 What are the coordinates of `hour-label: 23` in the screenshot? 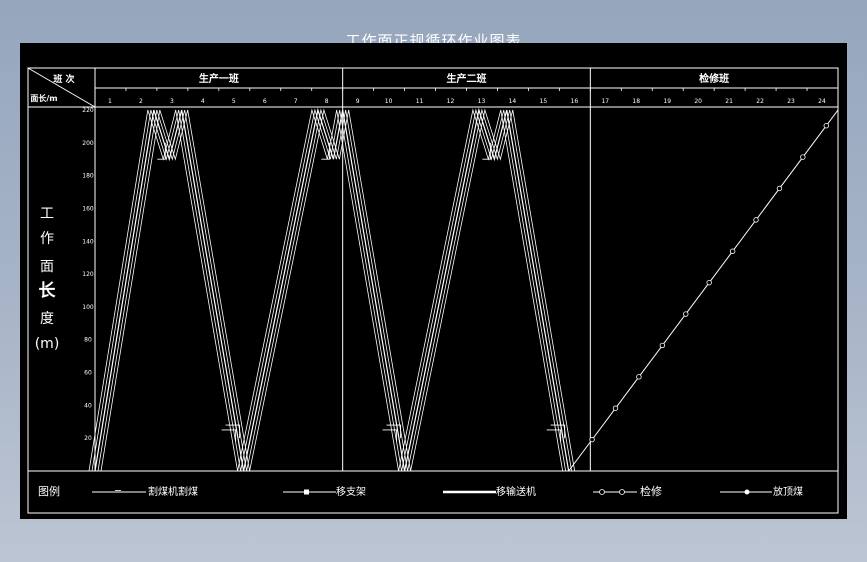 It's located at (791, 101).